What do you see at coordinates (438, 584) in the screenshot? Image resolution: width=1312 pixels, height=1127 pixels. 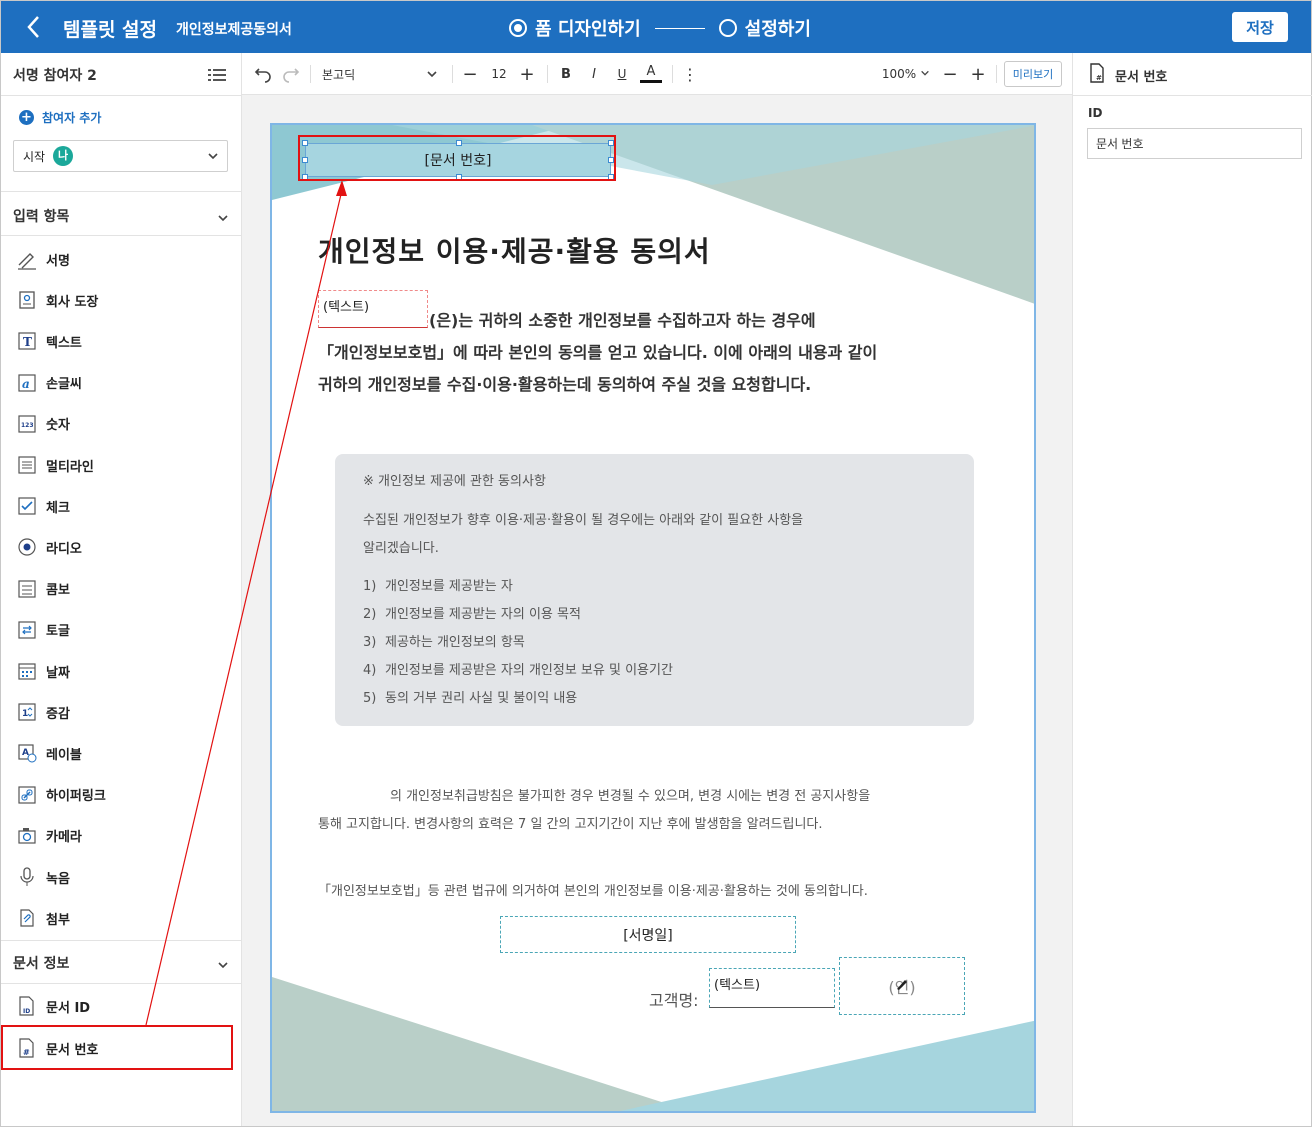 I see `notice-list-item: 1) 개인정보를 제공받는 자` at bounding box center [438, 584].